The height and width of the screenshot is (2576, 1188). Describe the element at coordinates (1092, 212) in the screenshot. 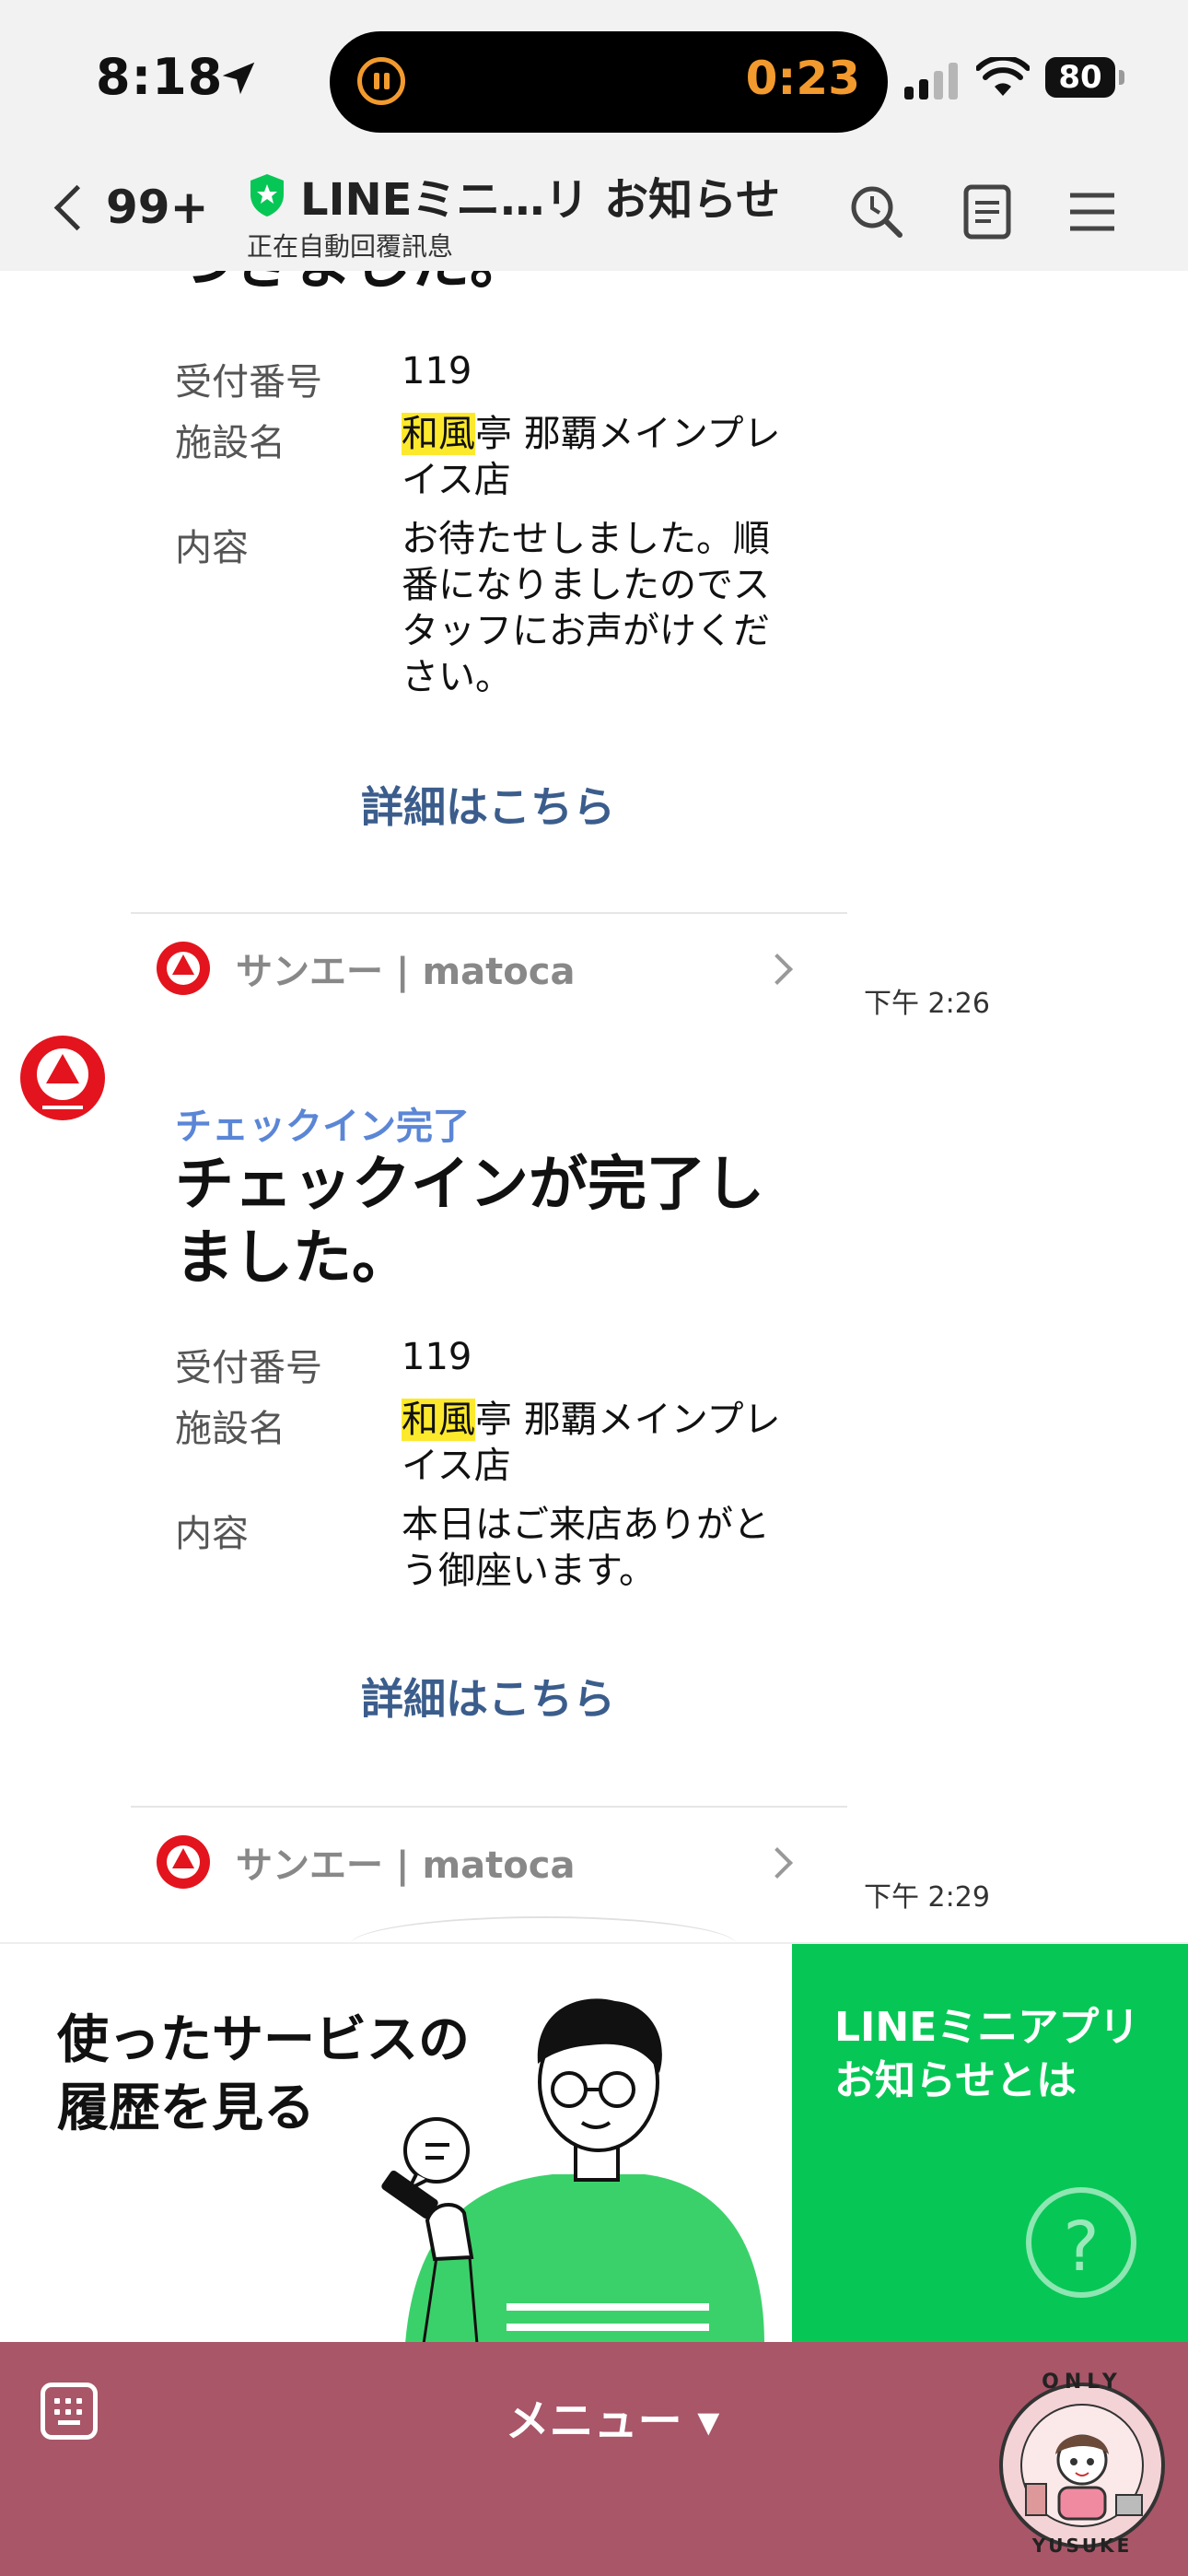

I see `hamburger-menu-icon` at that location.